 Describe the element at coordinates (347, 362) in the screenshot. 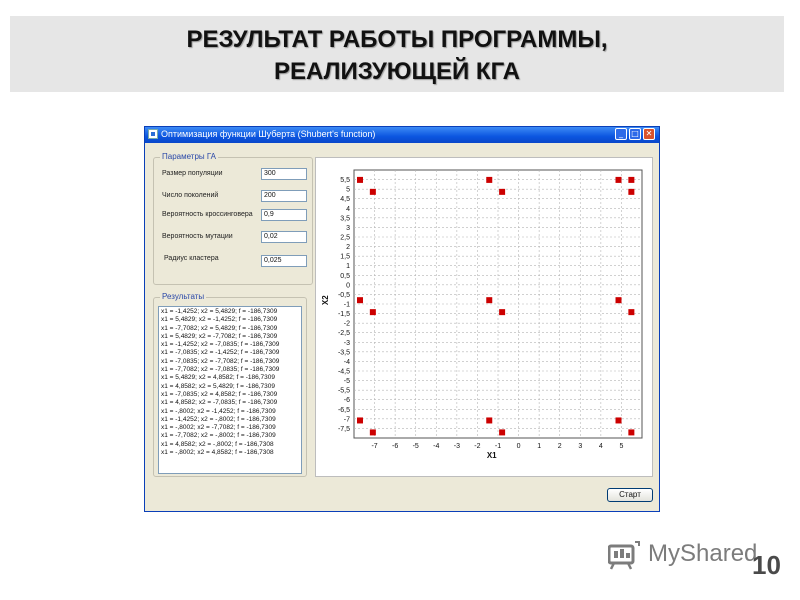

I see `y-tick-label: -4` at that location.